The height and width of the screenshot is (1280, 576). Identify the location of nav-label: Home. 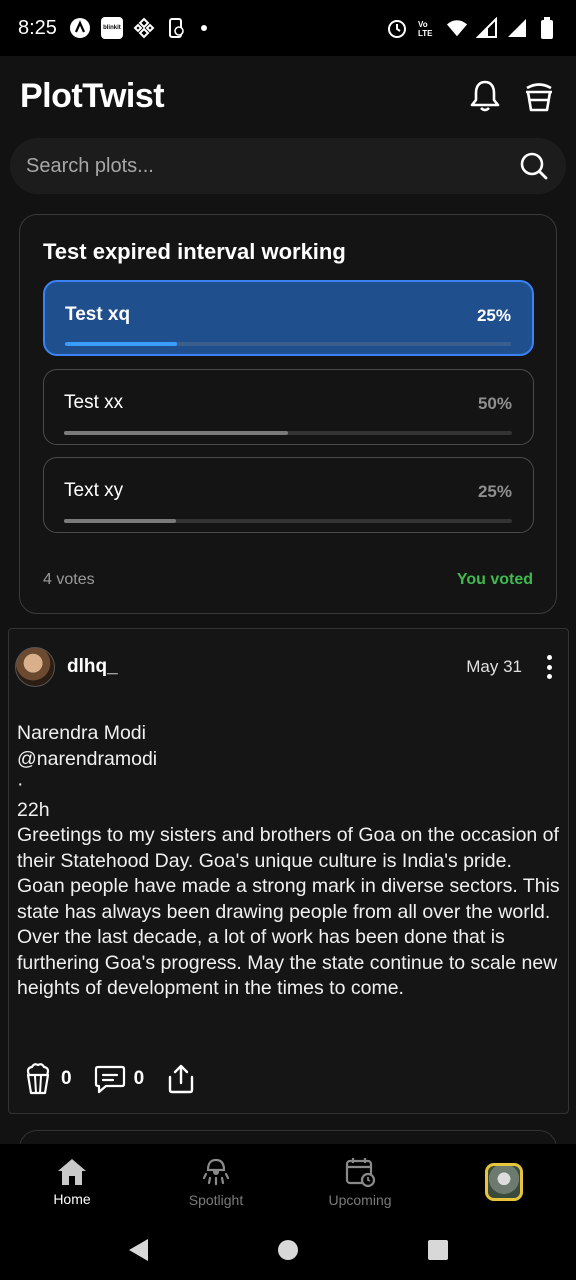
(72, 1199).